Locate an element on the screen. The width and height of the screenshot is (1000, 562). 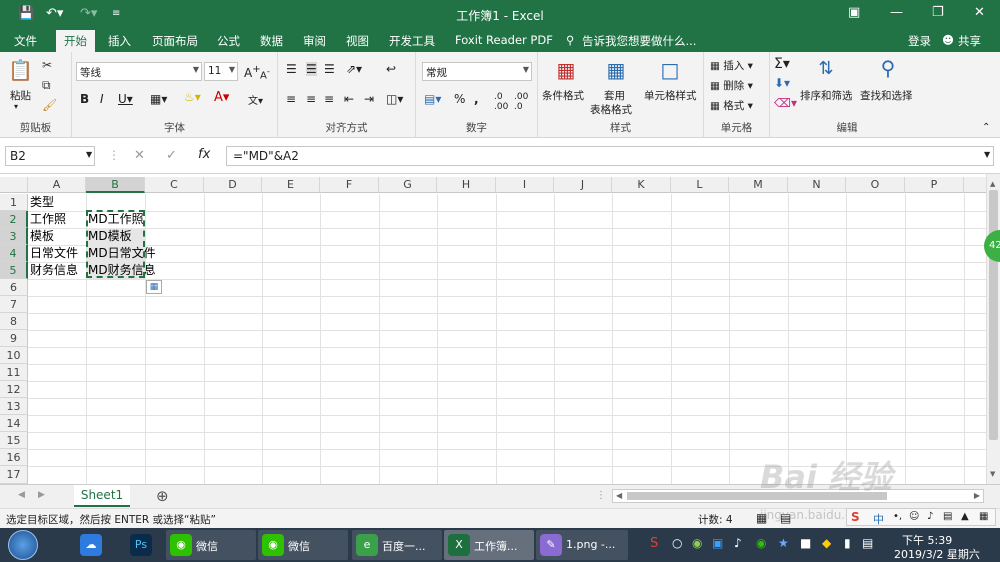
orientation-icon: ⇗▾ is located at coordinates (354, 69).